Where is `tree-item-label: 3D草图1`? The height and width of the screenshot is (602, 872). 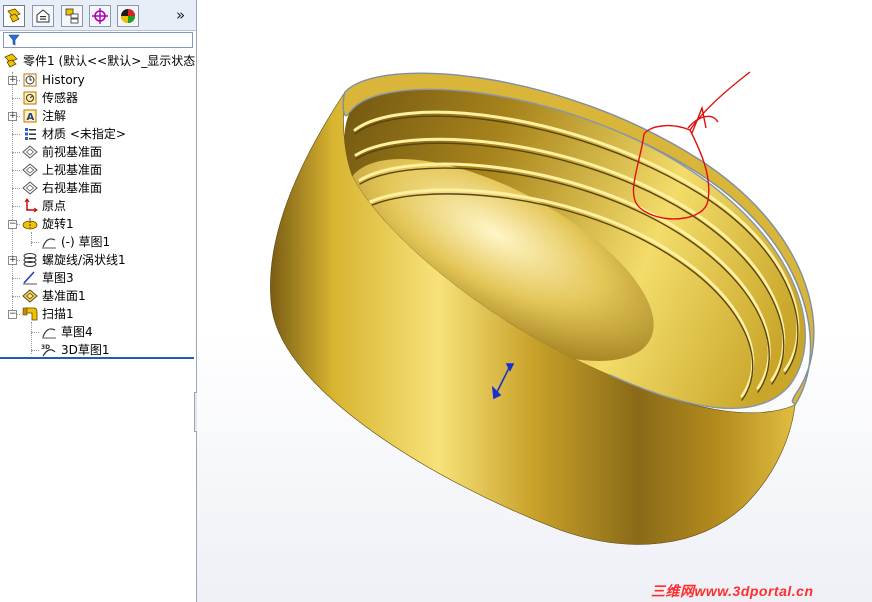
tree-item-label: 3D草图1 is located at coordinates (85, 350).